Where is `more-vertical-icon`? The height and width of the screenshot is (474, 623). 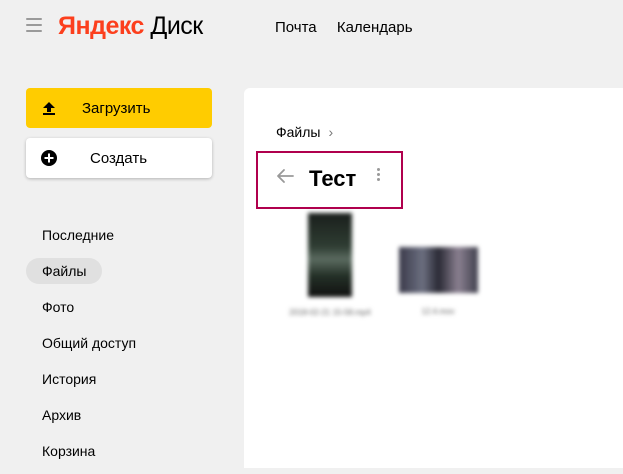
more-vertical-icon is located at coordinates (378, 176).